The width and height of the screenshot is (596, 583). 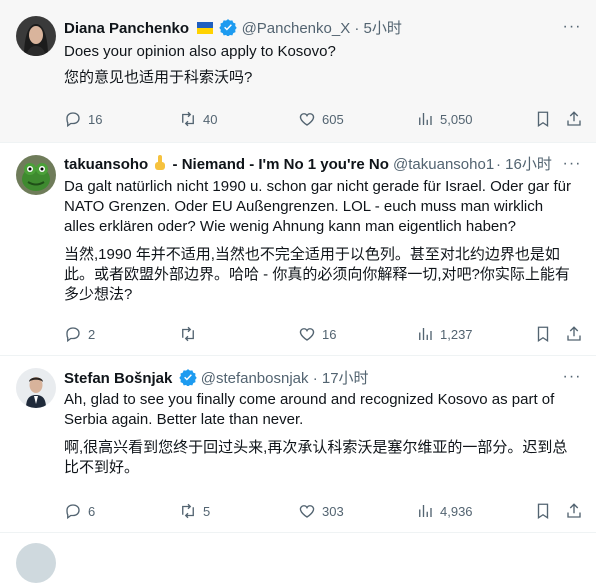 I want to click on views-button: 4,936, so click(x=444, y=511).